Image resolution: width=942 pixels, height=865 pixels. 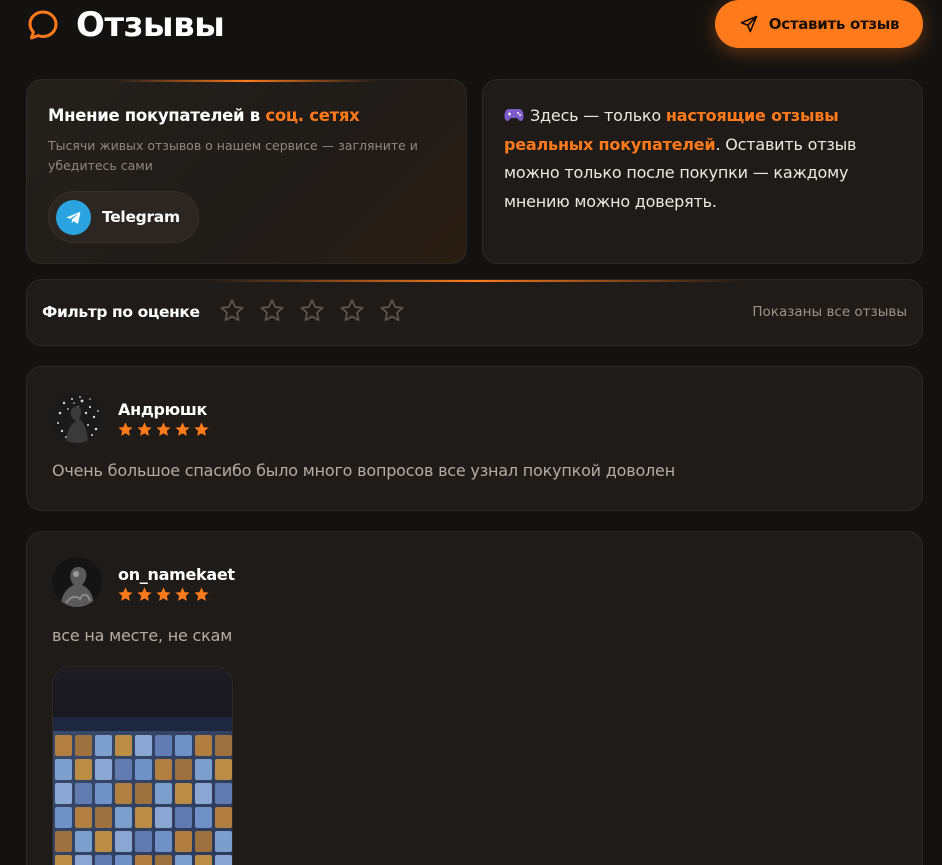 I want to click on rating-filter-card: Фильтр по оценке Показаны все отзывы, so click(x=474, y=312).